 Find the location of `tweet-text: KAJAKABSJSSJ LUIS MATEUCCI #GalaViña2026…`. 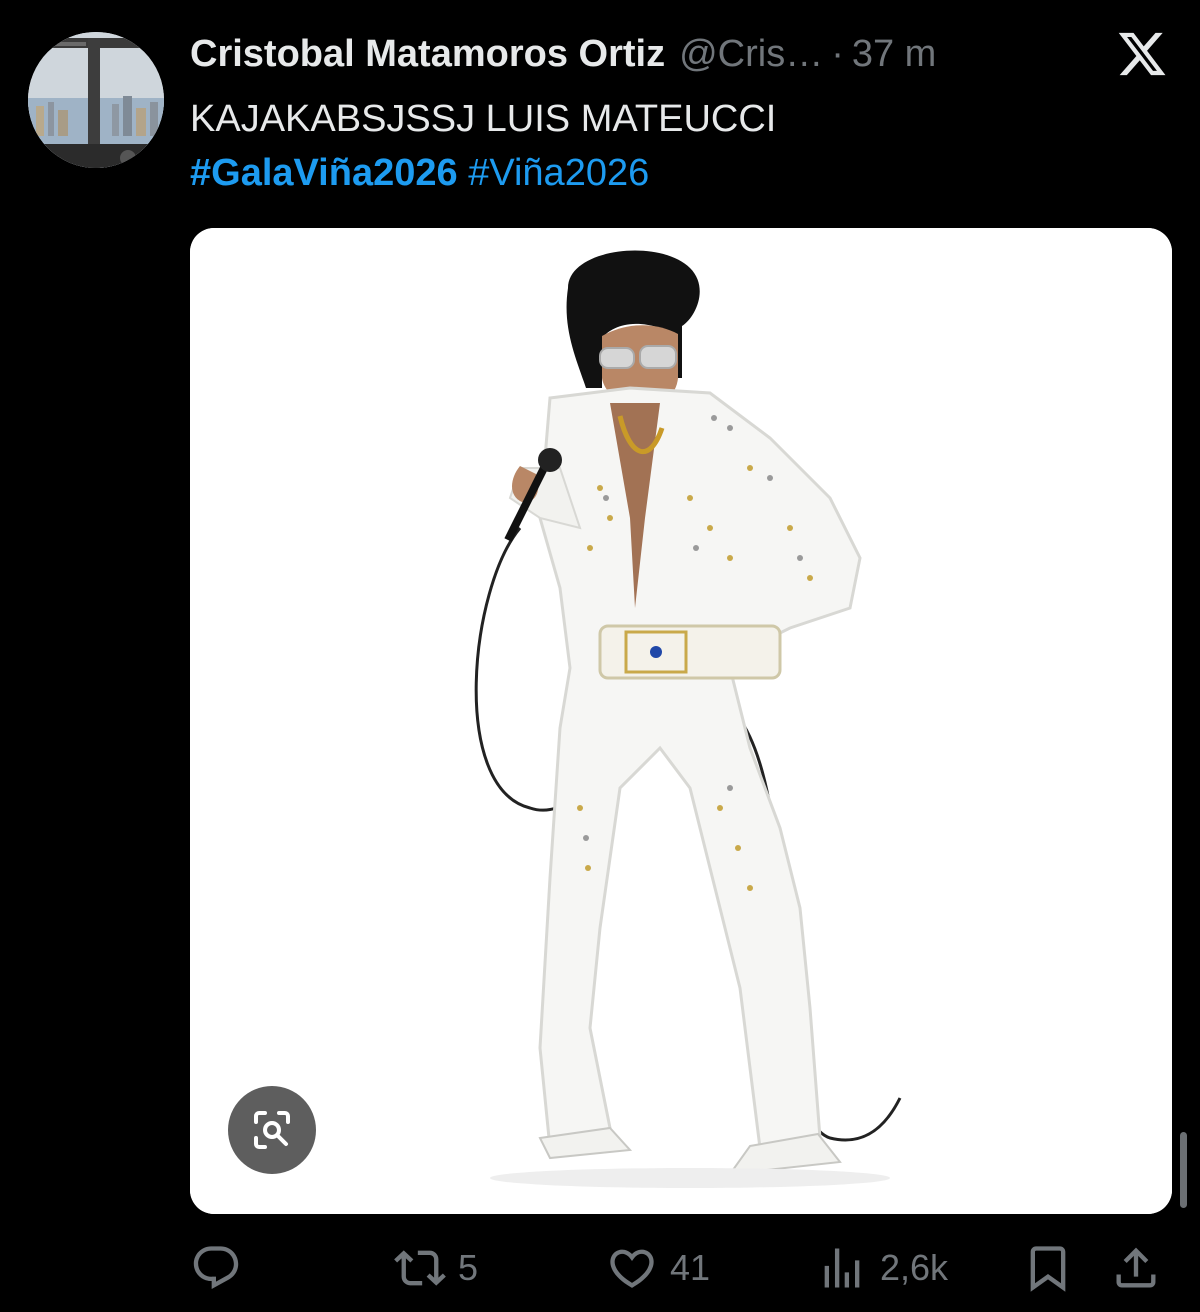

tweet-text: KAJAKABSJSSJ LUIS MATEUCCI #GalaViña2026… is located at coordinates (670, 146).